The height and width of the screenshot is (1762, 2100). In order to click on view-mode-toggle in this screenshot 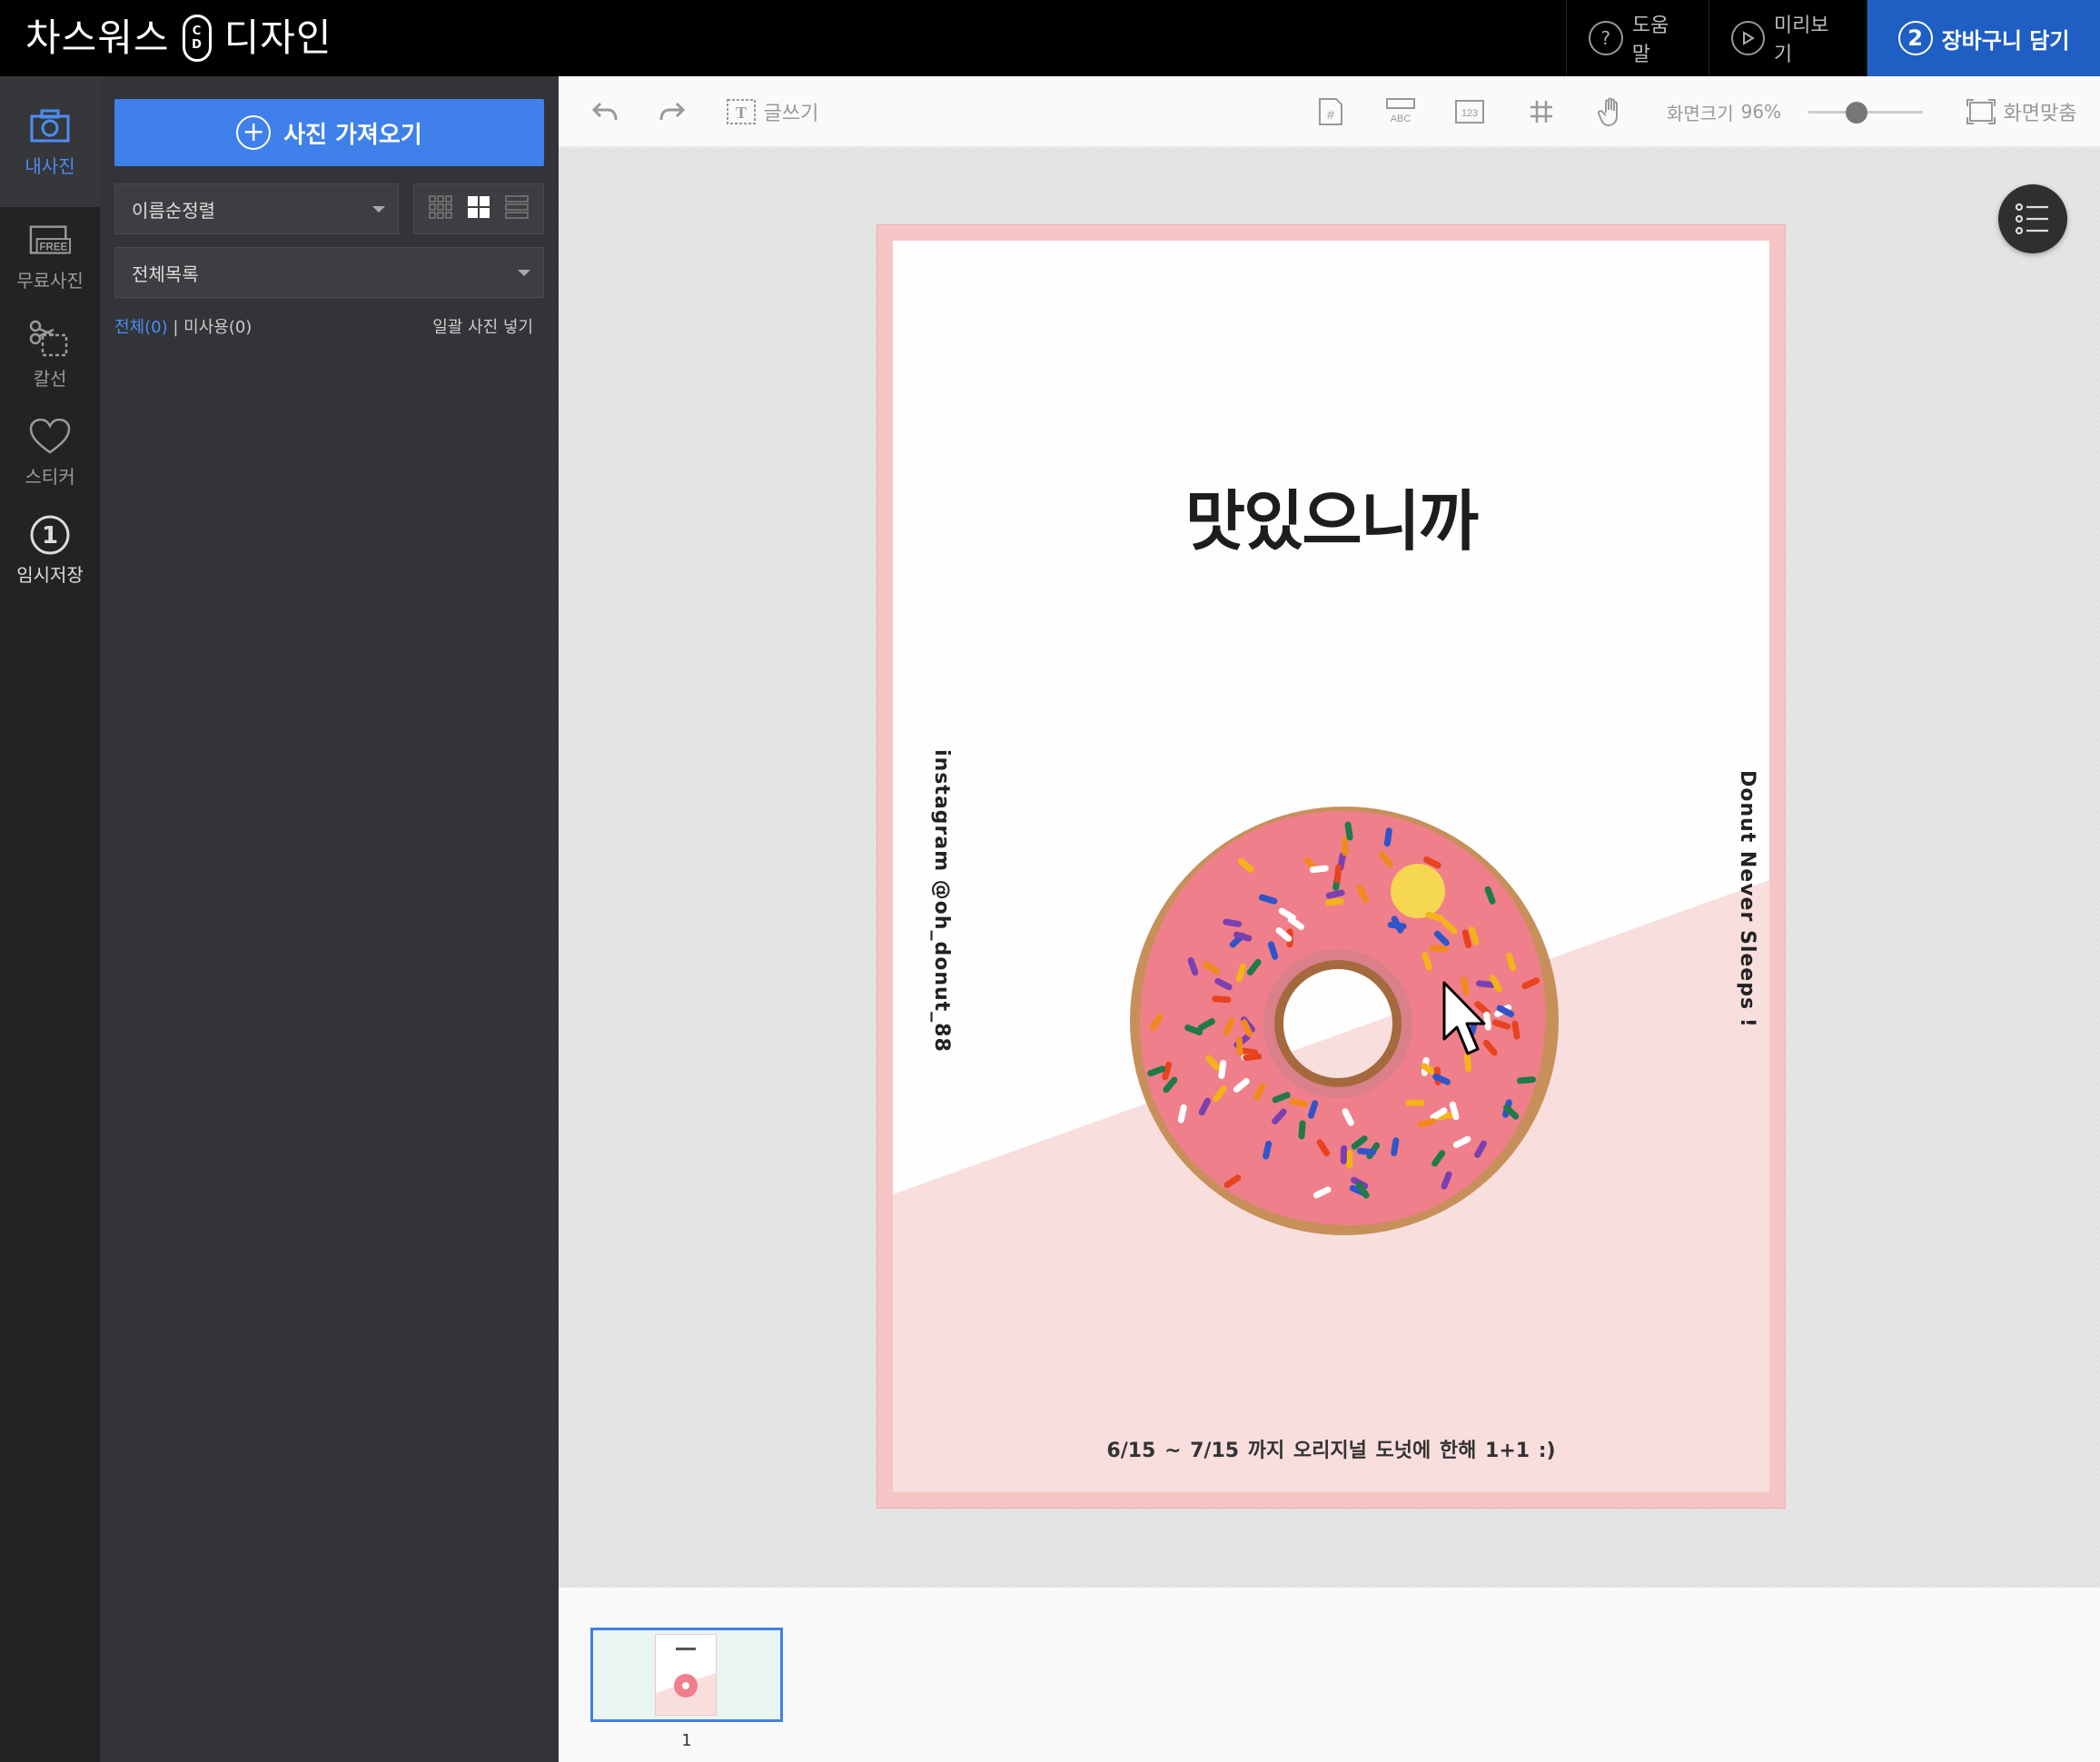, I will do `click(479, 208)`.